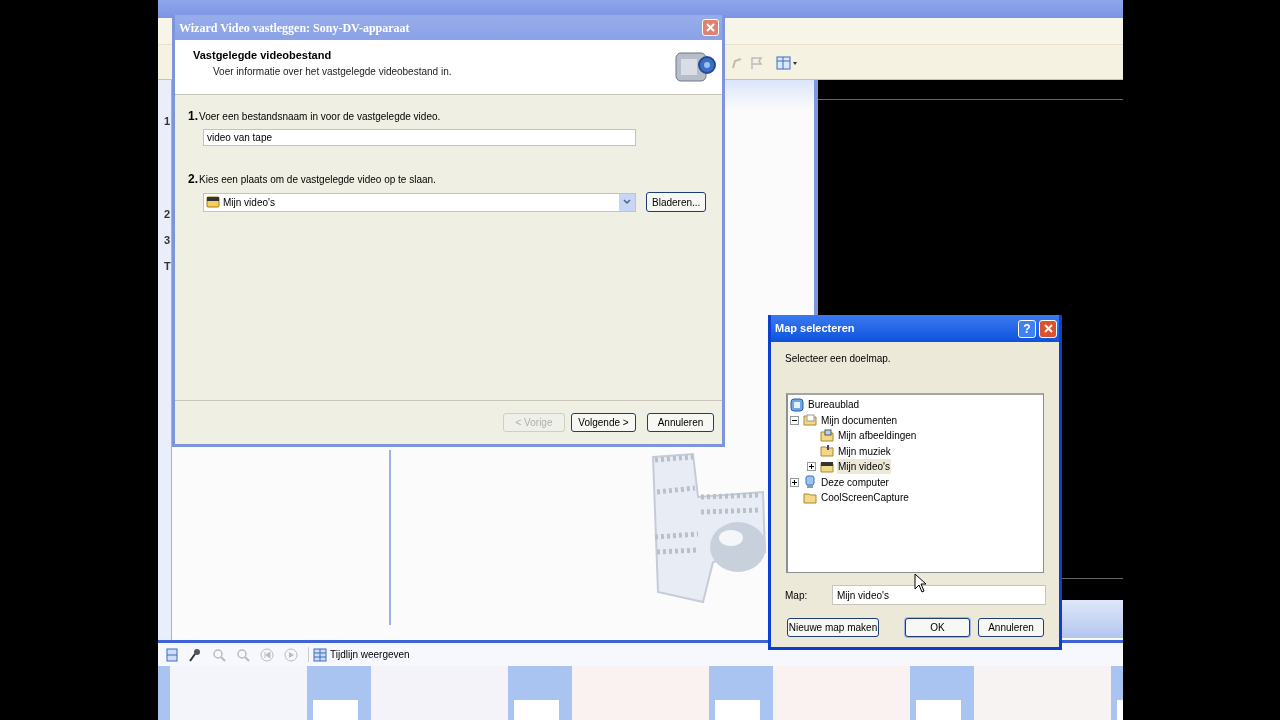 The height and width of the screenshot is (720, 1280). What do you see at coordinates (167, 266) in the screenshot?
I see `task-pane-text: T` at bounding box center [167, 266].